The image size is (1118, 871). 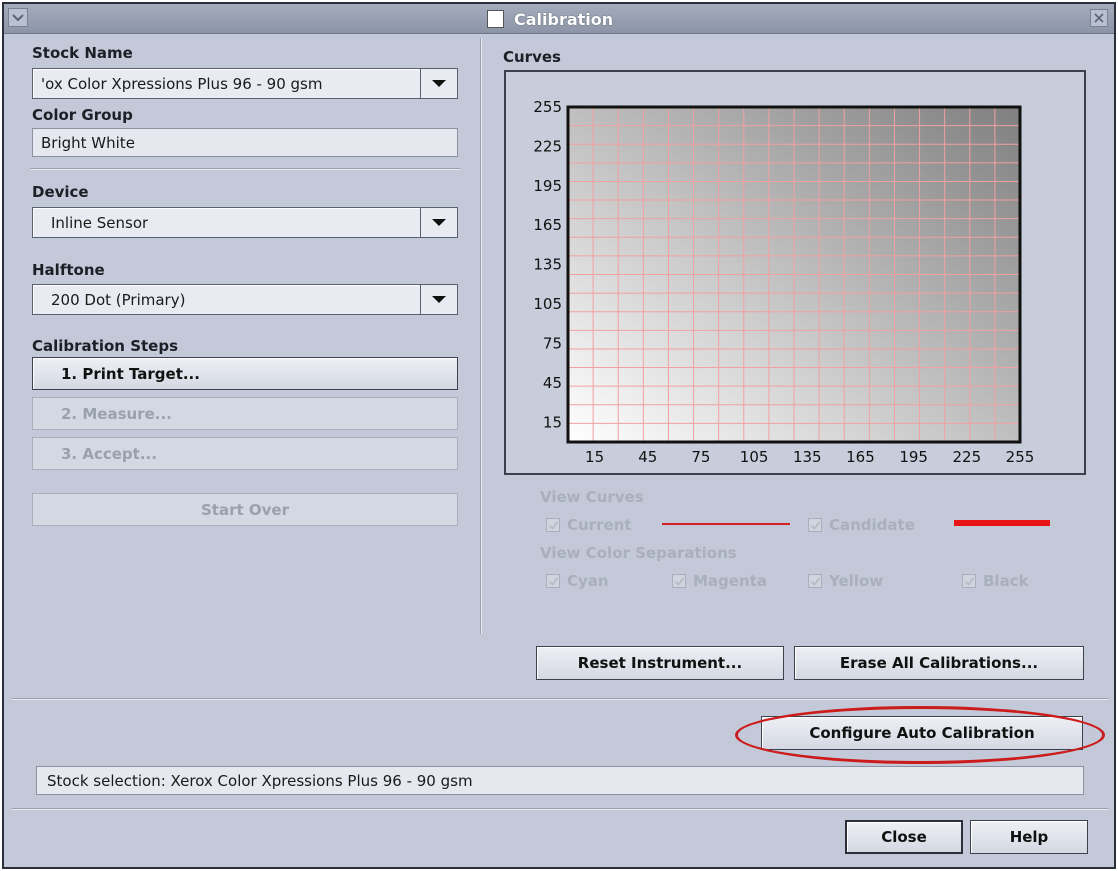 I want to click on x-tick-label: 75, so click(x=700, y=457).